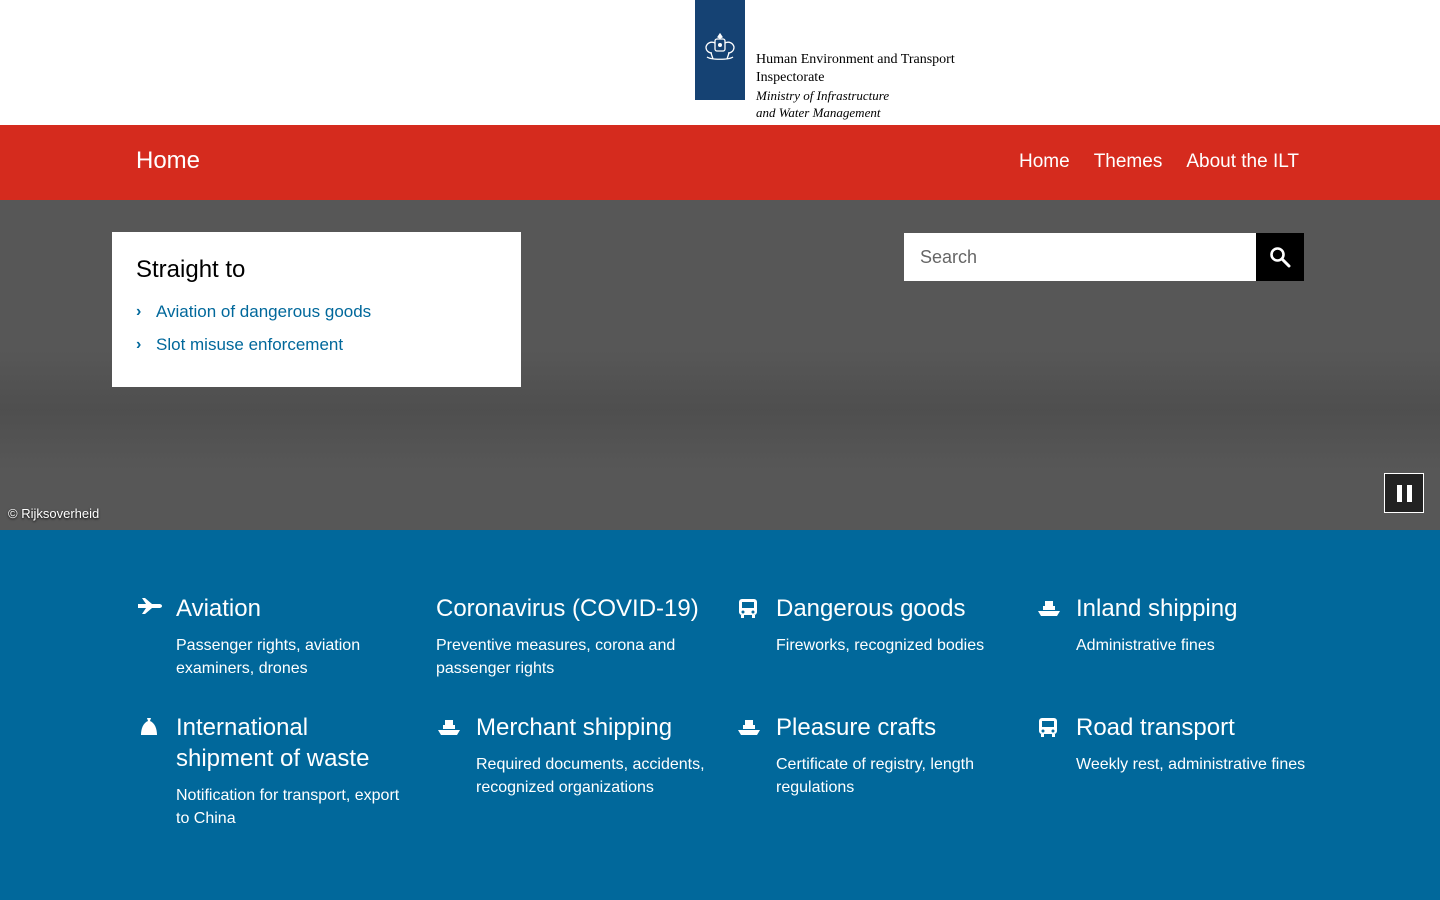  Describe the element at coordinates (191, 269) in the screenshot. I see `straight-to-title: Straight to` at that location.